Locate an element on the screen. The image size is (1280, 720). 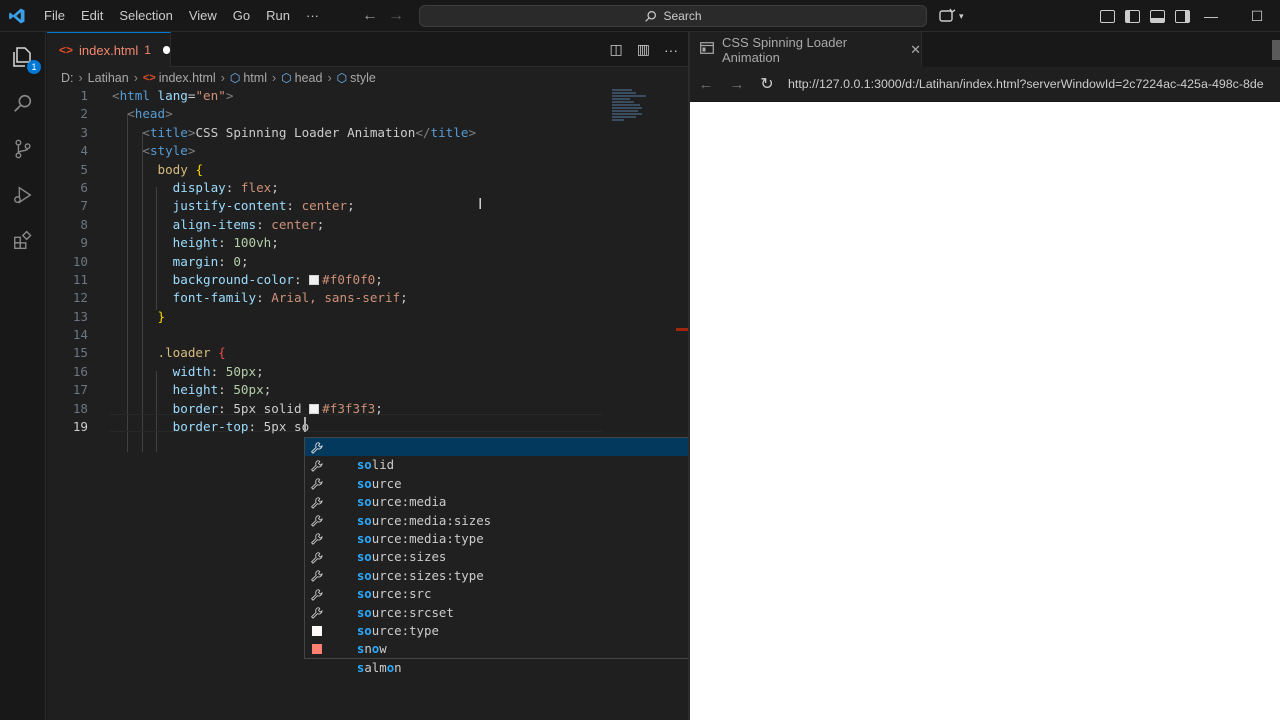
line-number: 17 is located at coordinates (80, 390).